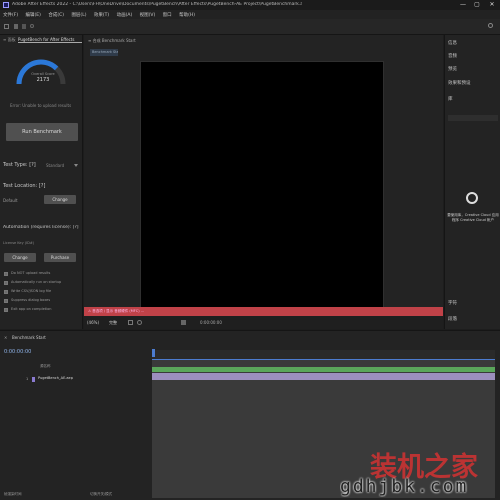 This screenshot has width=500, height=500. What do you see at coordinates (153, 353) in the screenshot?
I see `playhead` at bounding box center [153, 353].